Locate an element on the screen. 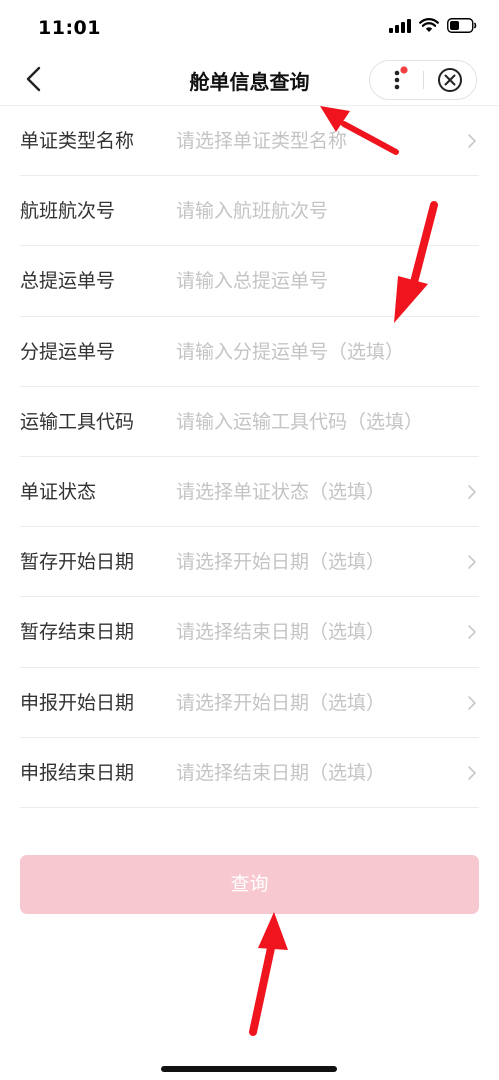 This screenshot has height=1080, width=499. close-circle-icon is located at coordinates (450, 80).